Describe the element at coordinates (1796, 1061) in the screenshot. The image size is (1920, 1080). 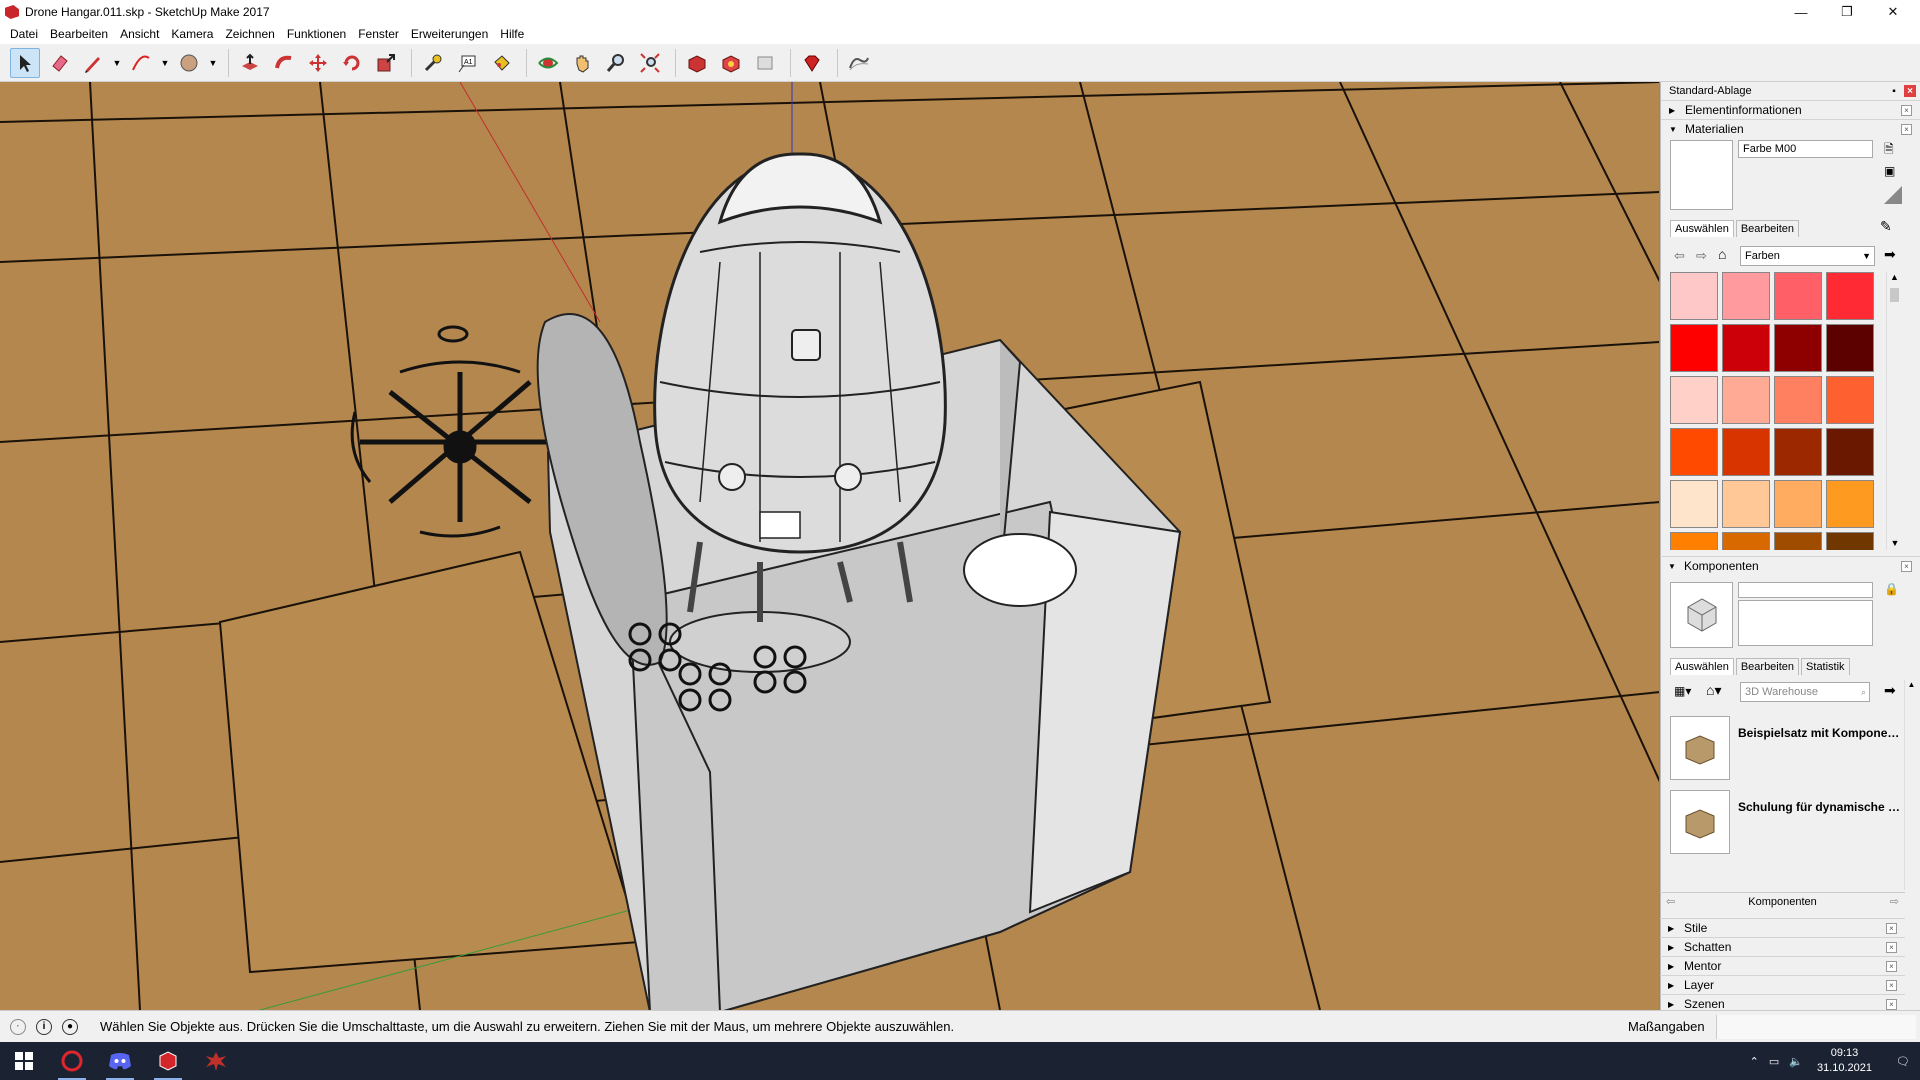
I see `volume-icon: 🔈` at that location.